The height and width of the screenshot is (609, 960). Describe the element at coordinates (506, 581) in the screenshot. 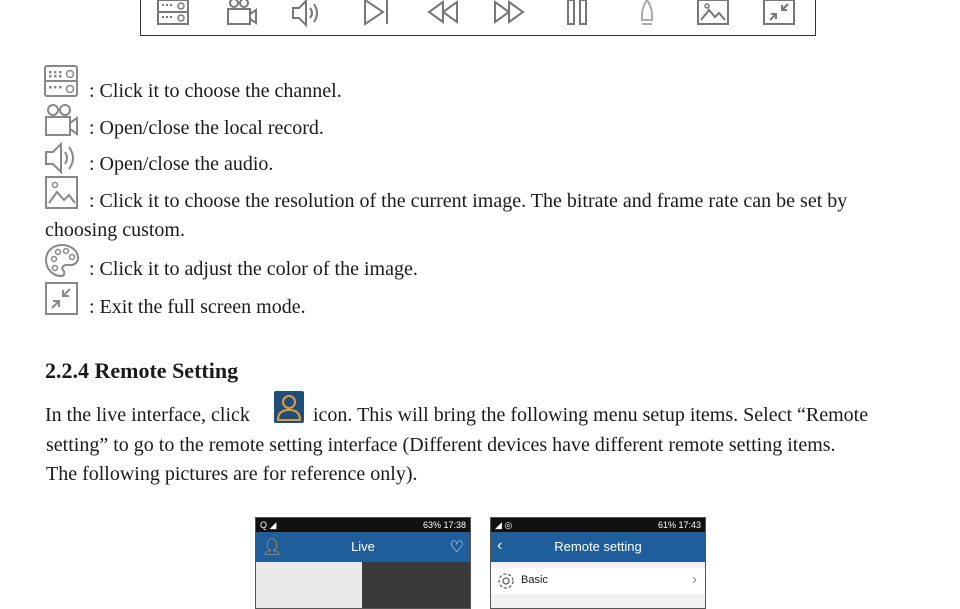

I see `gear-icon` at that location.